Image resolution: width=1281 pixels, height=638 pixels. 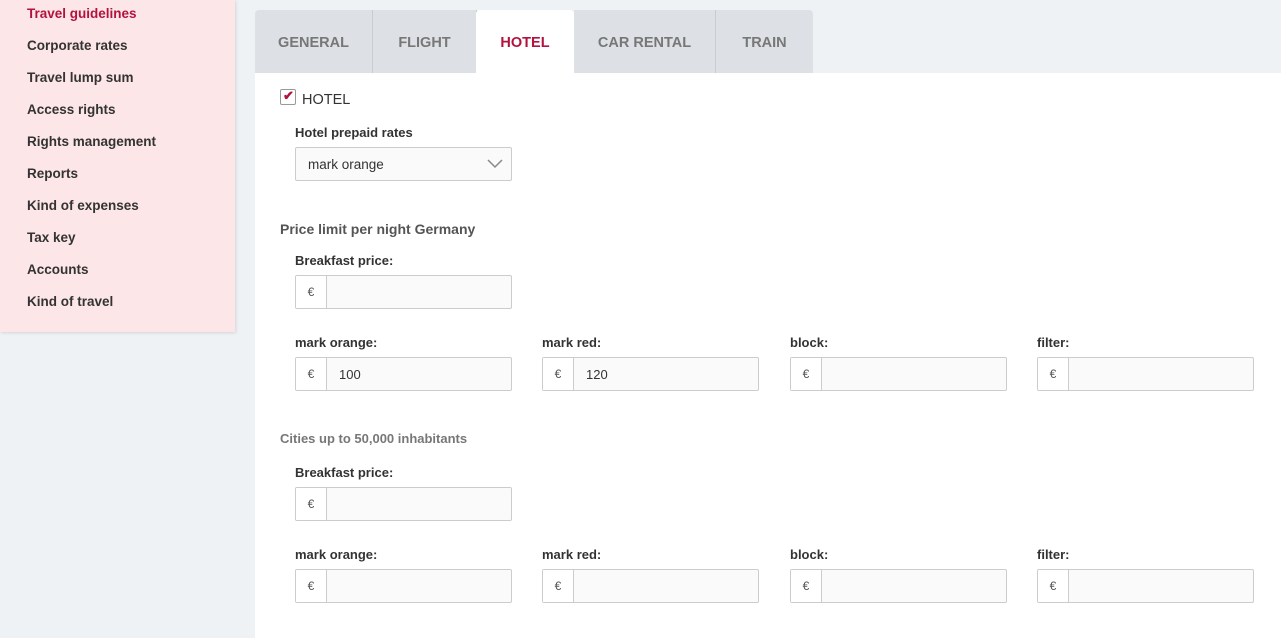 What do you see at coordinates (645, 41) in the screenshot?
I see `tab-car-rental: CAR RENTAL` at bounding box center [645, 41].